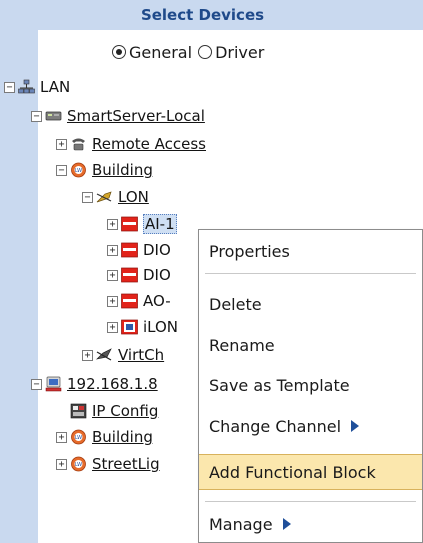 The width and height of the screenshot is (423, 543). Describe the element at coordinates (149, 144) in the screenshot. I see `tree-label-remote-access: Remote Access` at that location.